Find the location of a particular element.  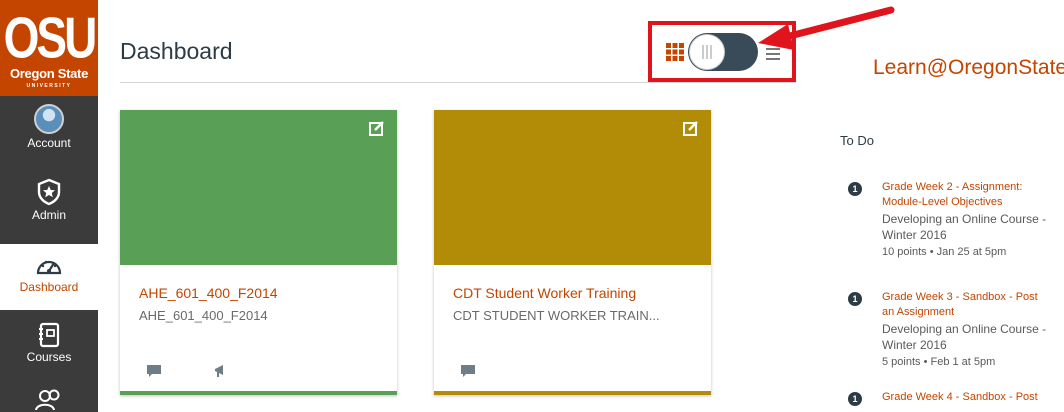

osu-logo: OSU Oregon State UNIVERSITY is located at coordinates (49, 48).